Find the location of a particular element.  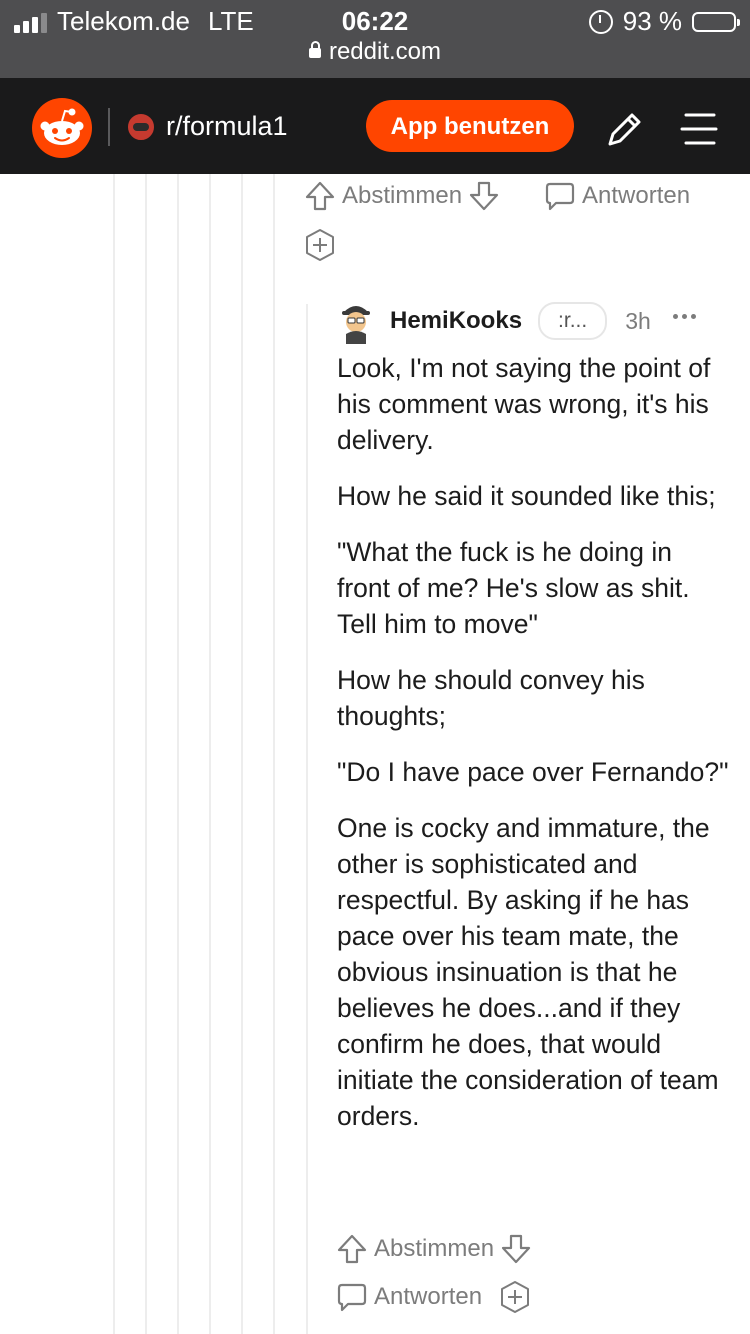

use-app-button: App benutzen is located at coordinates (470, 126).